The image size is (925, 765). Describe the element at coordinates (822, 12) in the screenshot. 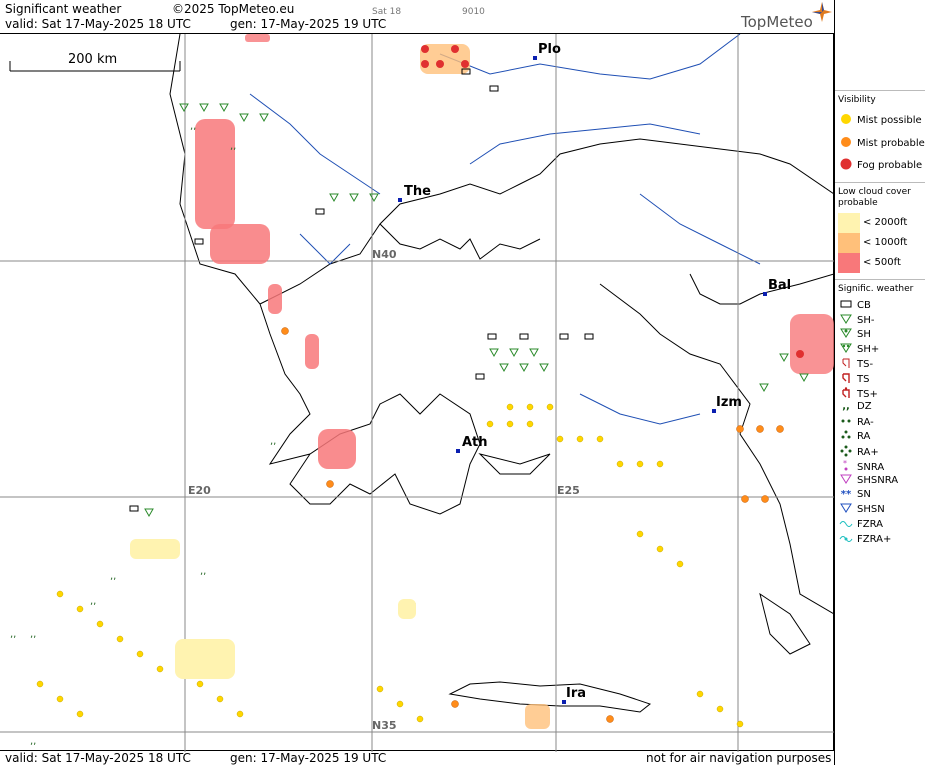

I see `compass-logo-icon` at that location.